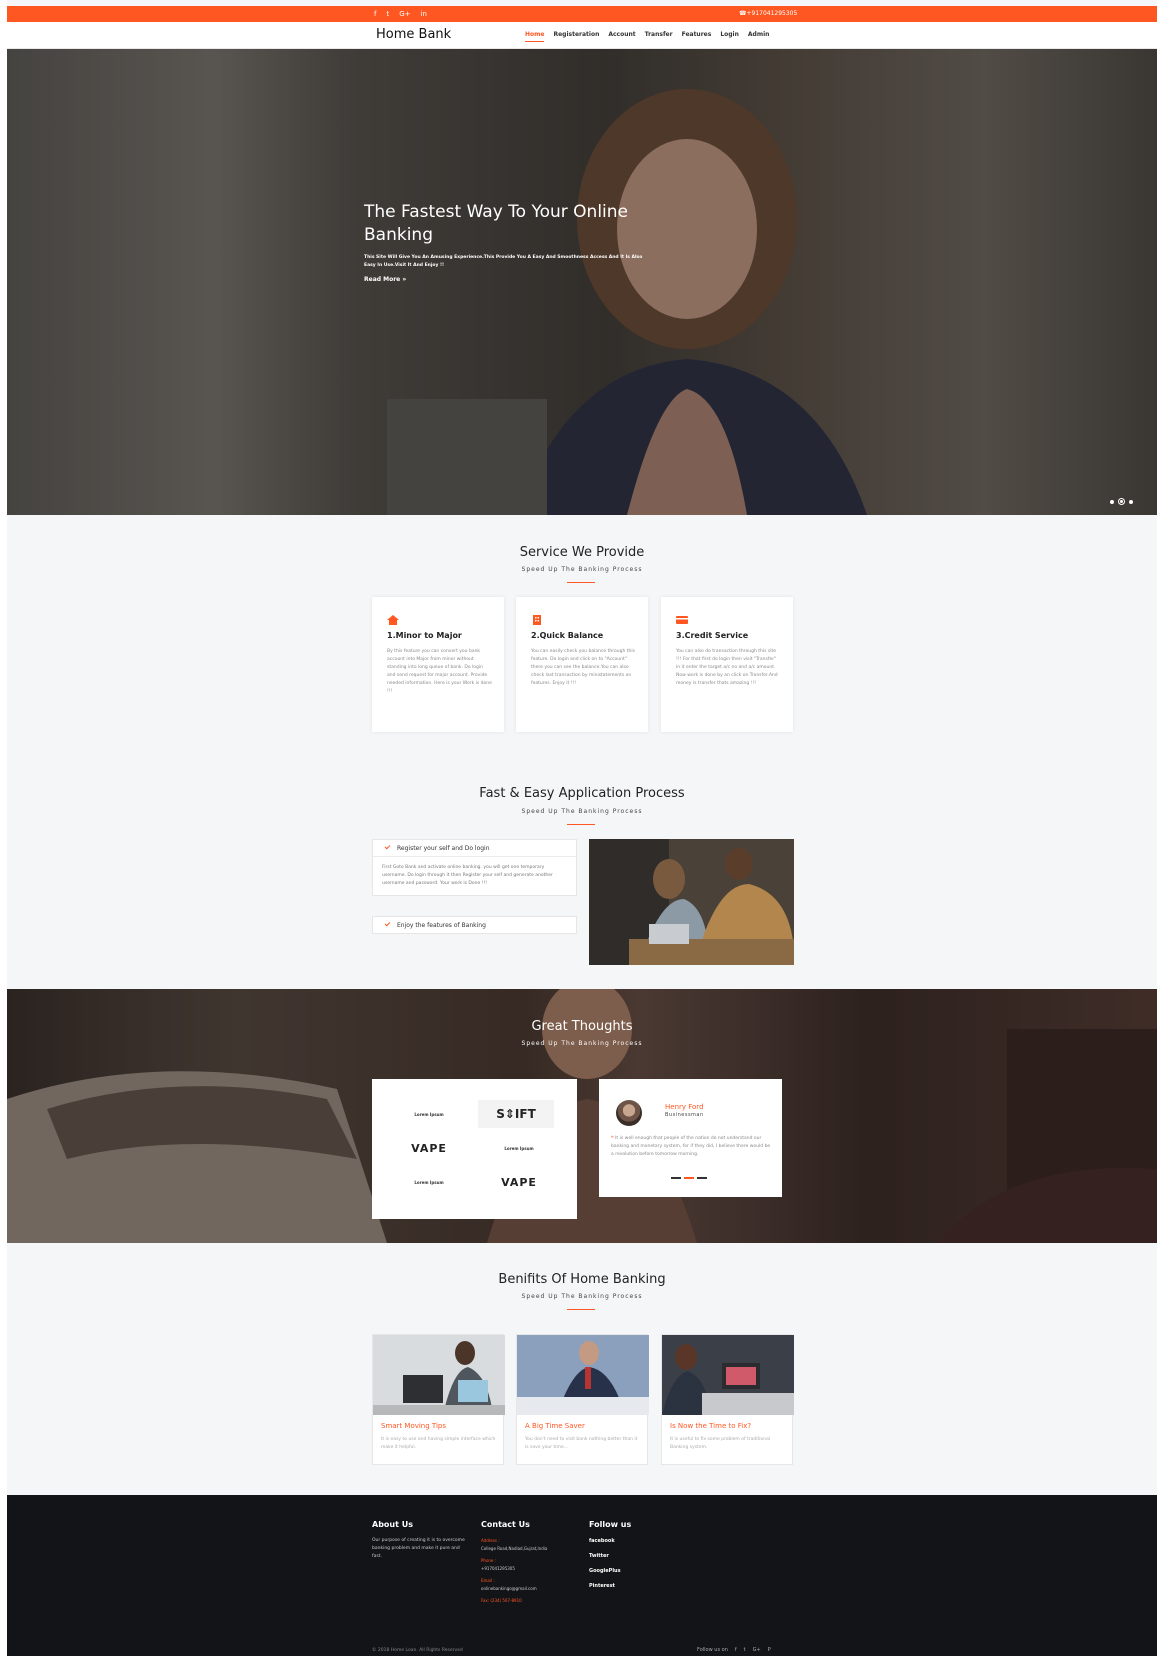 This screenshot has width=1157, height=1656. I want to click on footer-follow-links: facebook Twitter GooglePlus Pinterest, so click(605, 1567).